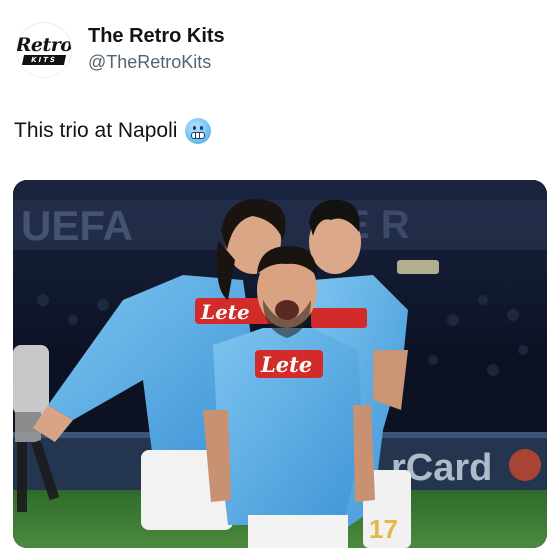 Image resolution: width=560 pixels, height=560 pixels. I want to click on avatar-logo-script: Retro, so click(44, 44).